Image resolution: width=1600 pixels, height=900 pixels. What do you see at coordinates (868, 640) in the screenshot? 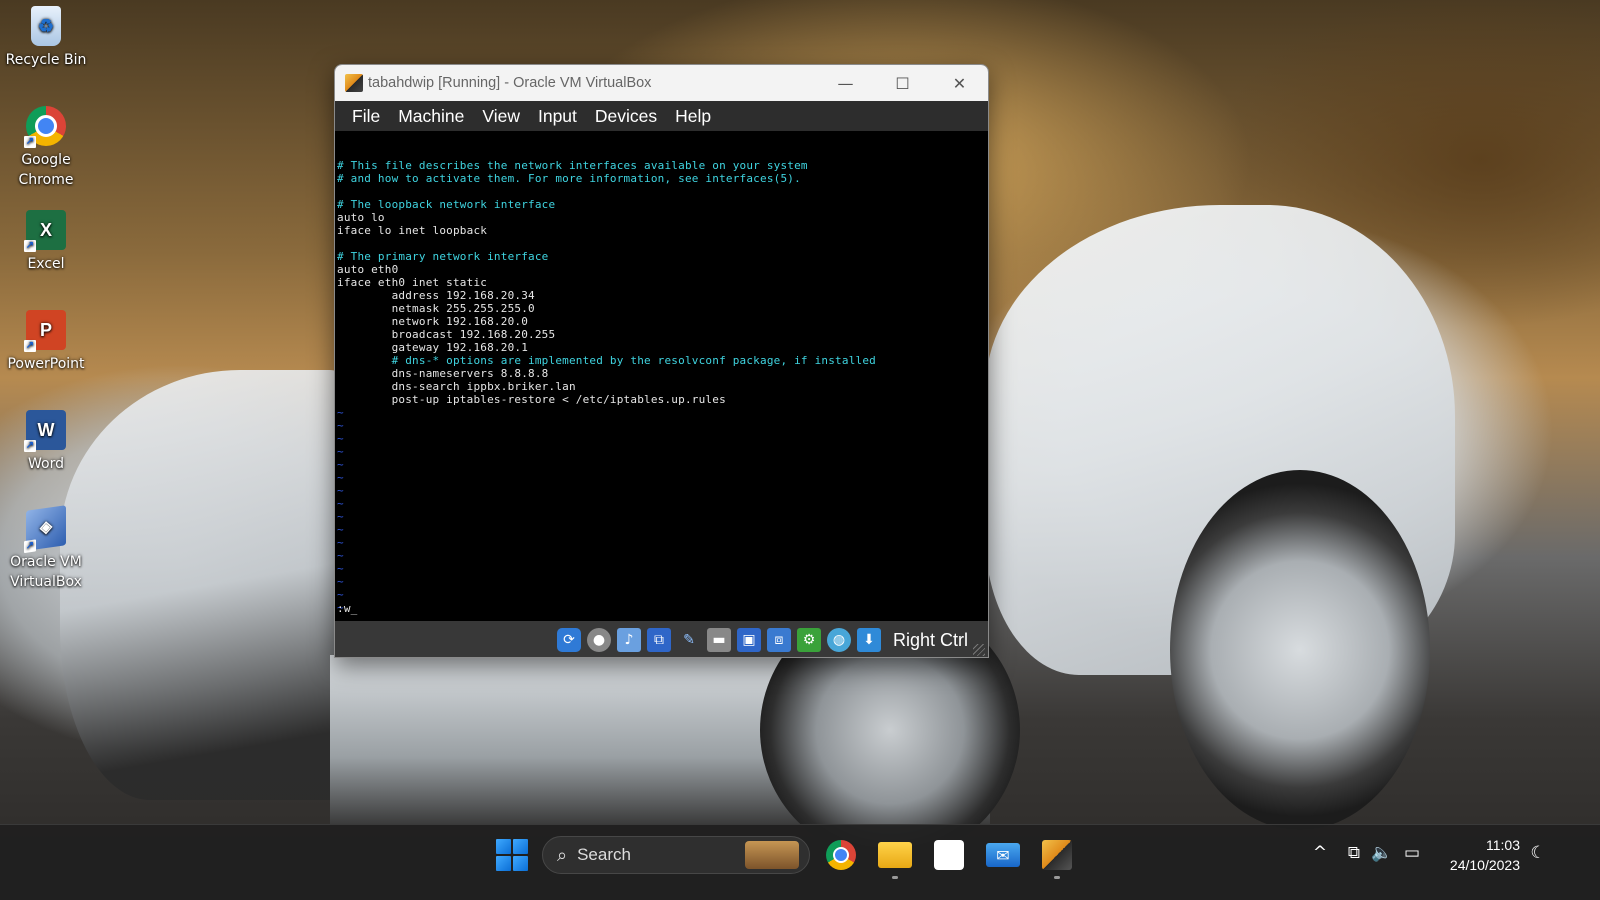
I see `mouse-integration-icon: ⬇` at bounding box center [868, 640].